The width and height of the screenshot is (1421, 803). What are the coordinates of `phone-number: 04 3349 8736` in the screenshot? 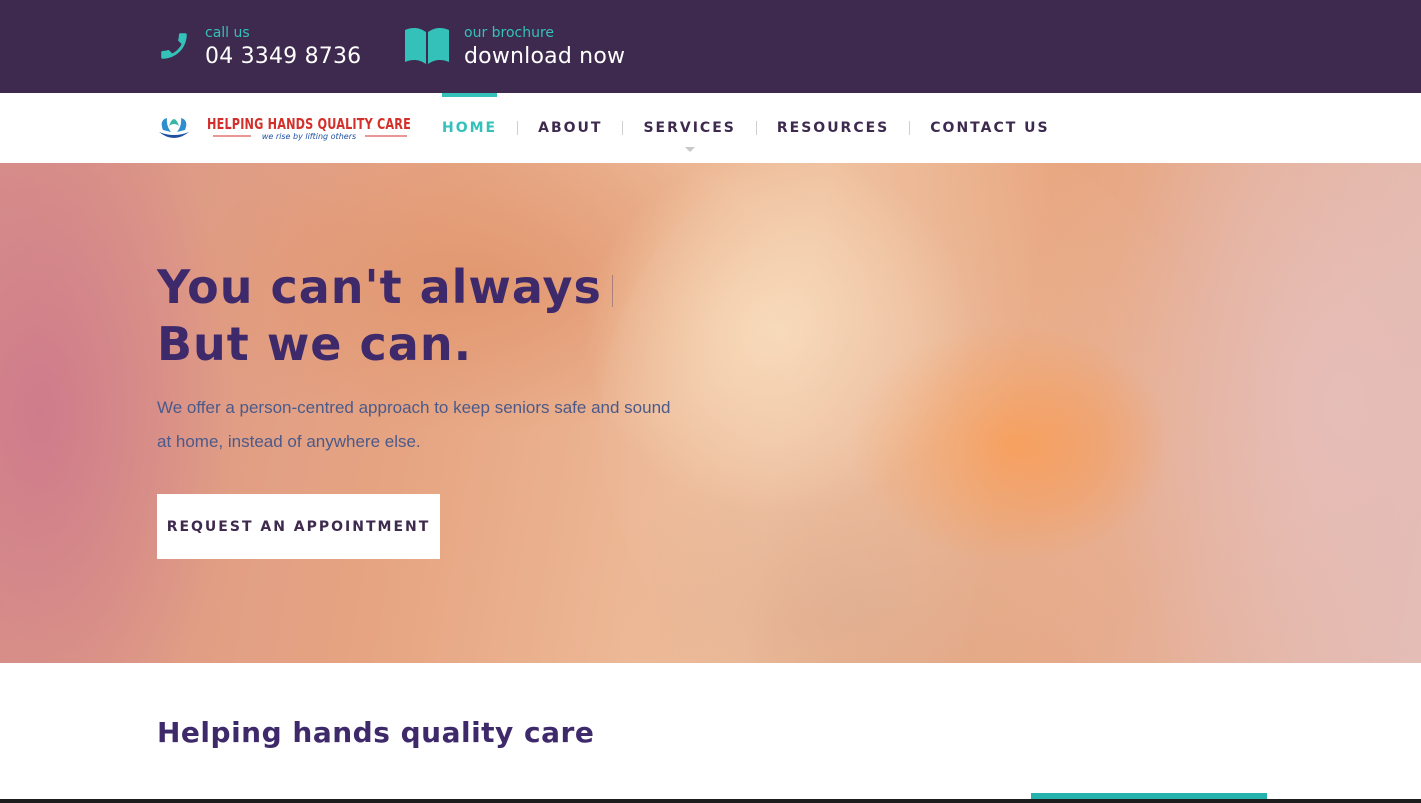 It's located at (283, 57).